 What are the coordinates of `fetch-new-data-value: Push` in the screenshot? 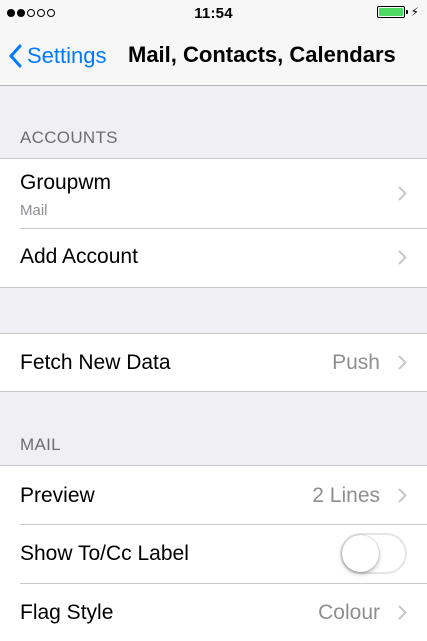 It's located at (356, 362).